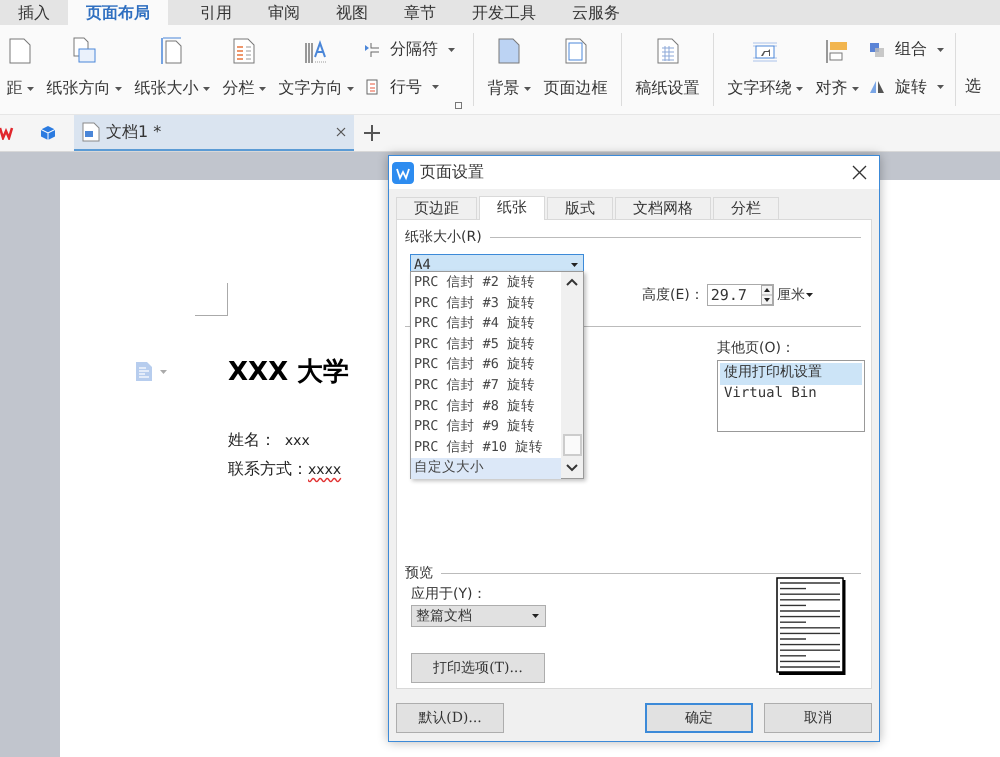 The image size is (1000, 757). I want to click on document-tab: 文档1 *, so click(214, 133).